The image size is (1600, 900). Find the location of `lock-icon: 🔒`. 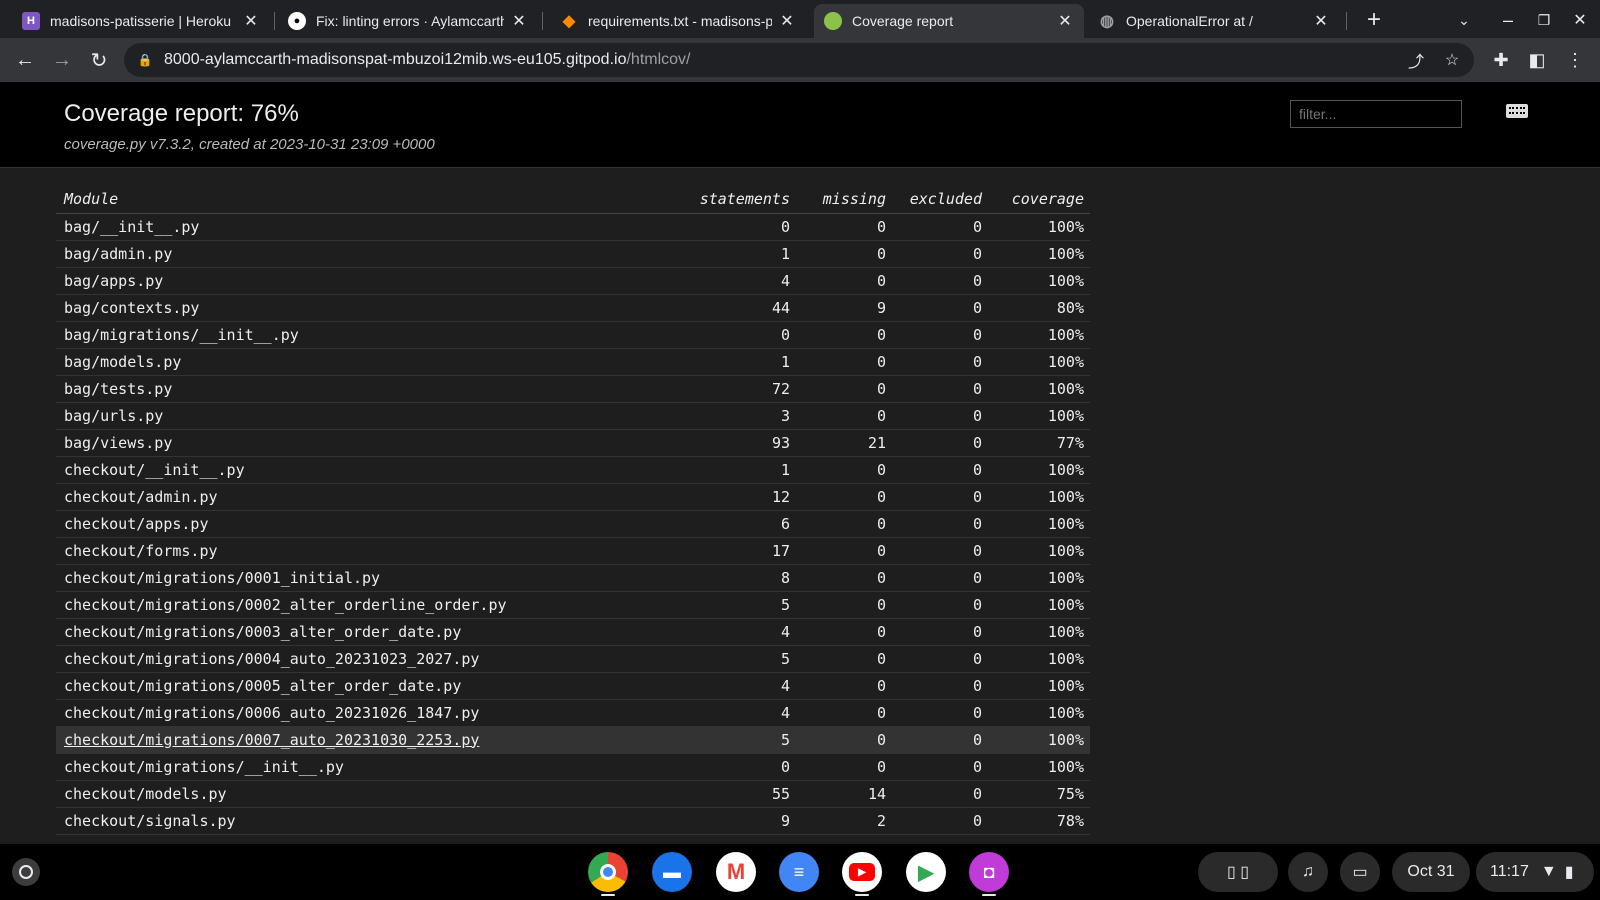

lock-icon: 🔒 is located at coordinates (145, 60).